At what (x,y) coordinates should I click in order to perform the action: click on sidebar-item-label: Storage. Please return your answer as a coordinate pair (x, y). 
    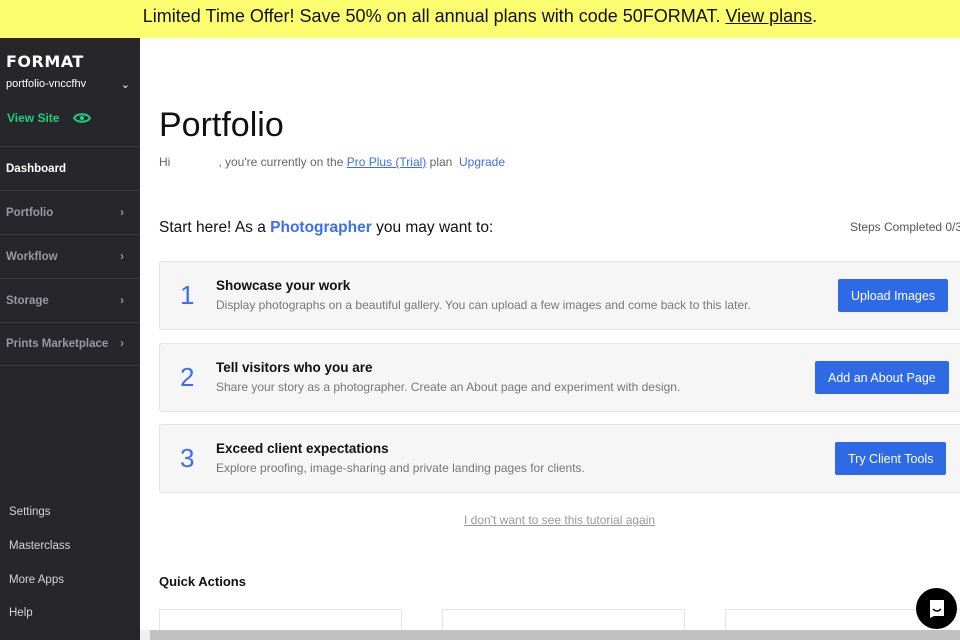
    Looking at the image, I should click on (27, 300).